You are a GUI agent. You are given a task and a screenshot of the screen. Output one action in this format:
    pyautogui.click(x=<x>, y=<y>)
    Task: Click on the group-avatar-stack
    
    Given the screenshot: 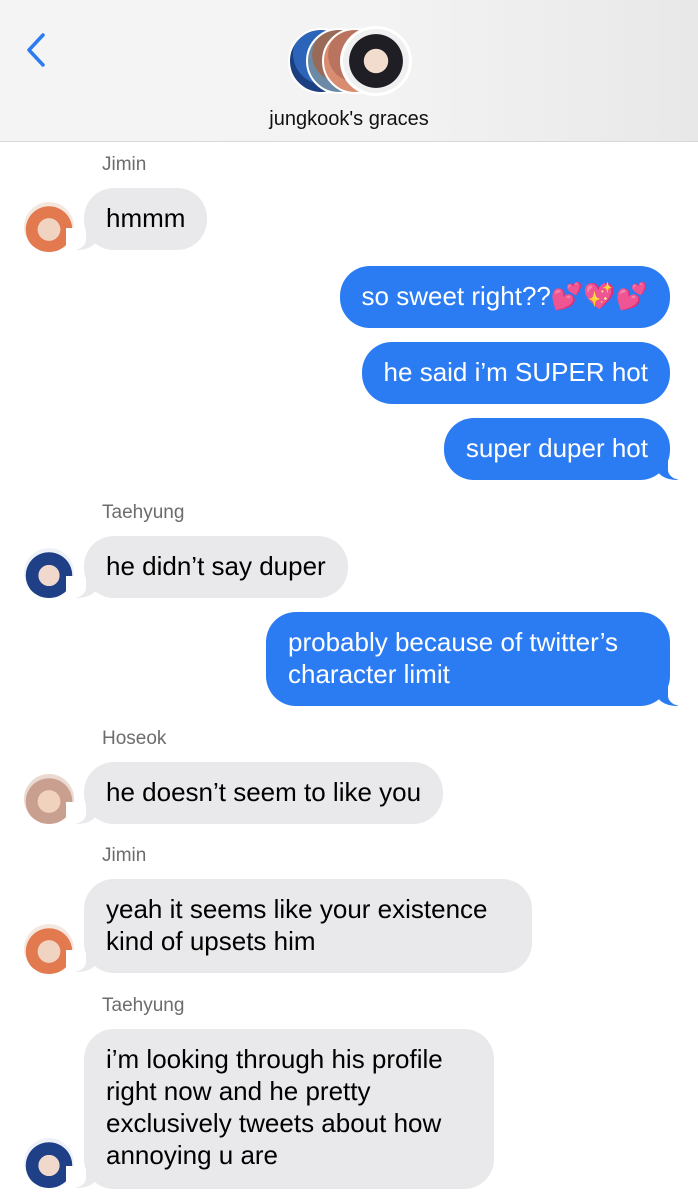 What is the action you would take?
    pyautogui.click(x=350, y=62)
    